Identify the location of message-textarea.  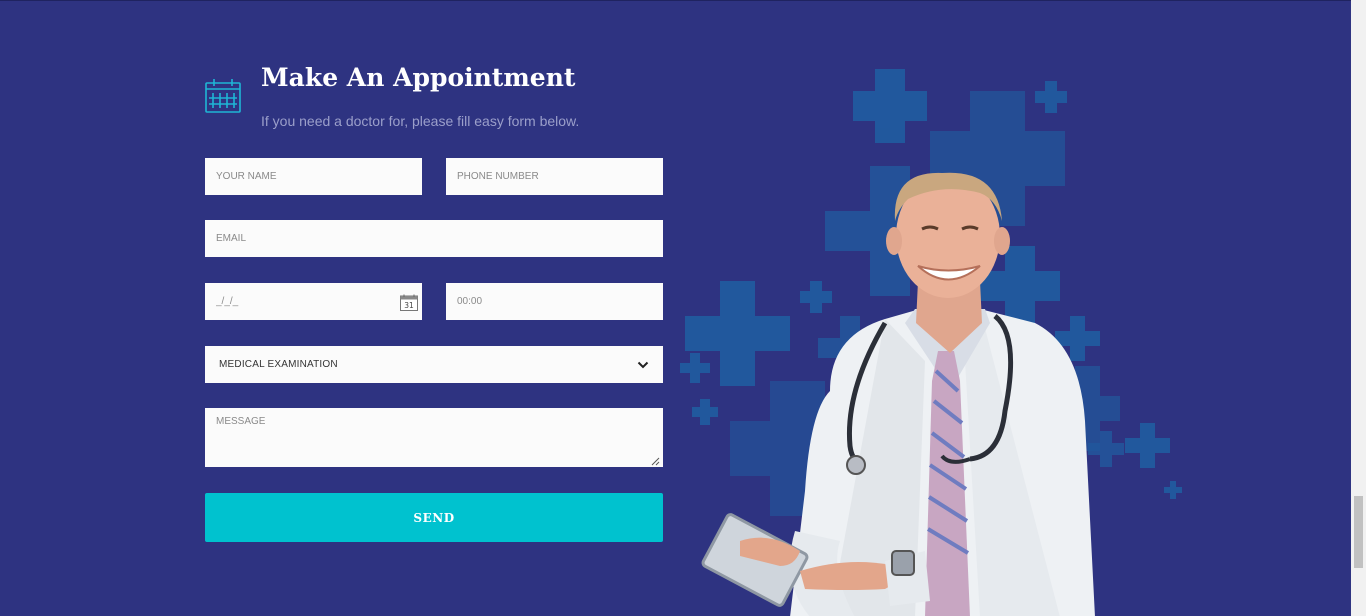
(434, 437).